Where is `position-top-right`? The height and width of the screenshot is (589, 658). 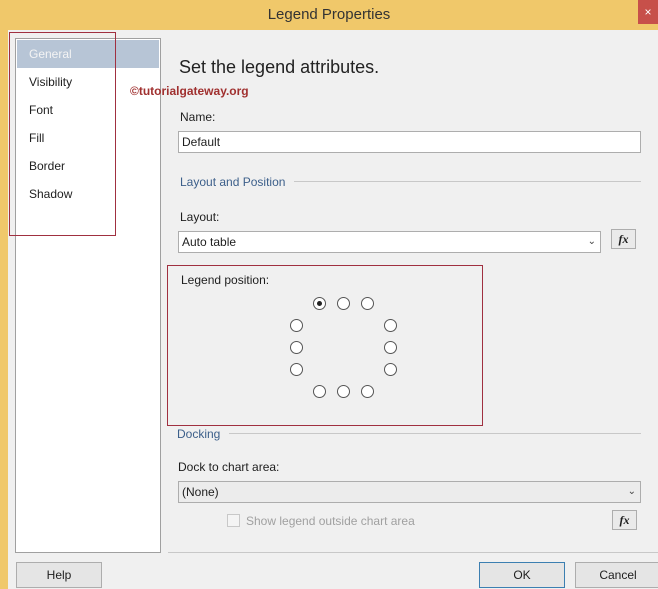
position-top-right is located at coordinates (367, 303).